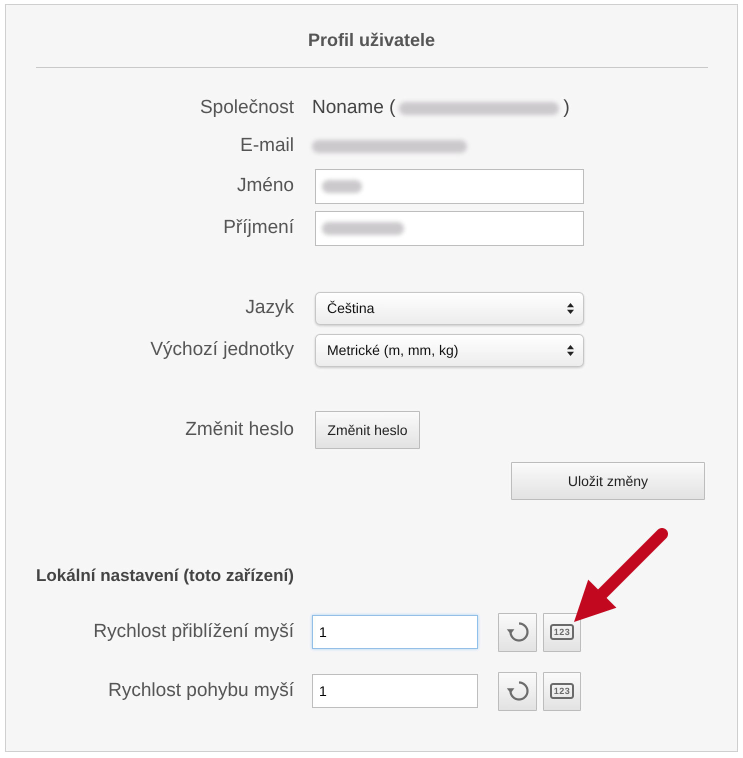 The image size is (743, 758). Describe the element at coordinates (354, 108) in the screenshot. I see `company-name: Noname (` at that location.